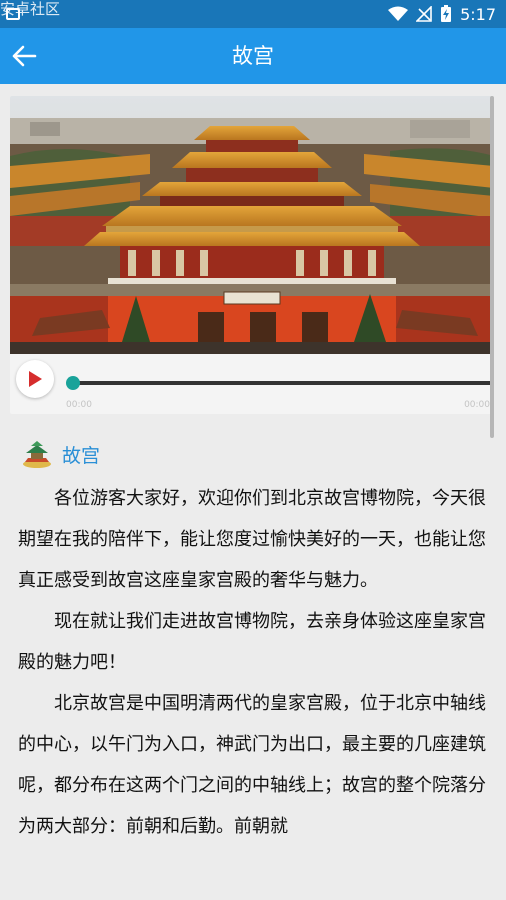  Describe the element at coordinates (37, 454) in the screenshot. I see `pavilion-icon` at that location.